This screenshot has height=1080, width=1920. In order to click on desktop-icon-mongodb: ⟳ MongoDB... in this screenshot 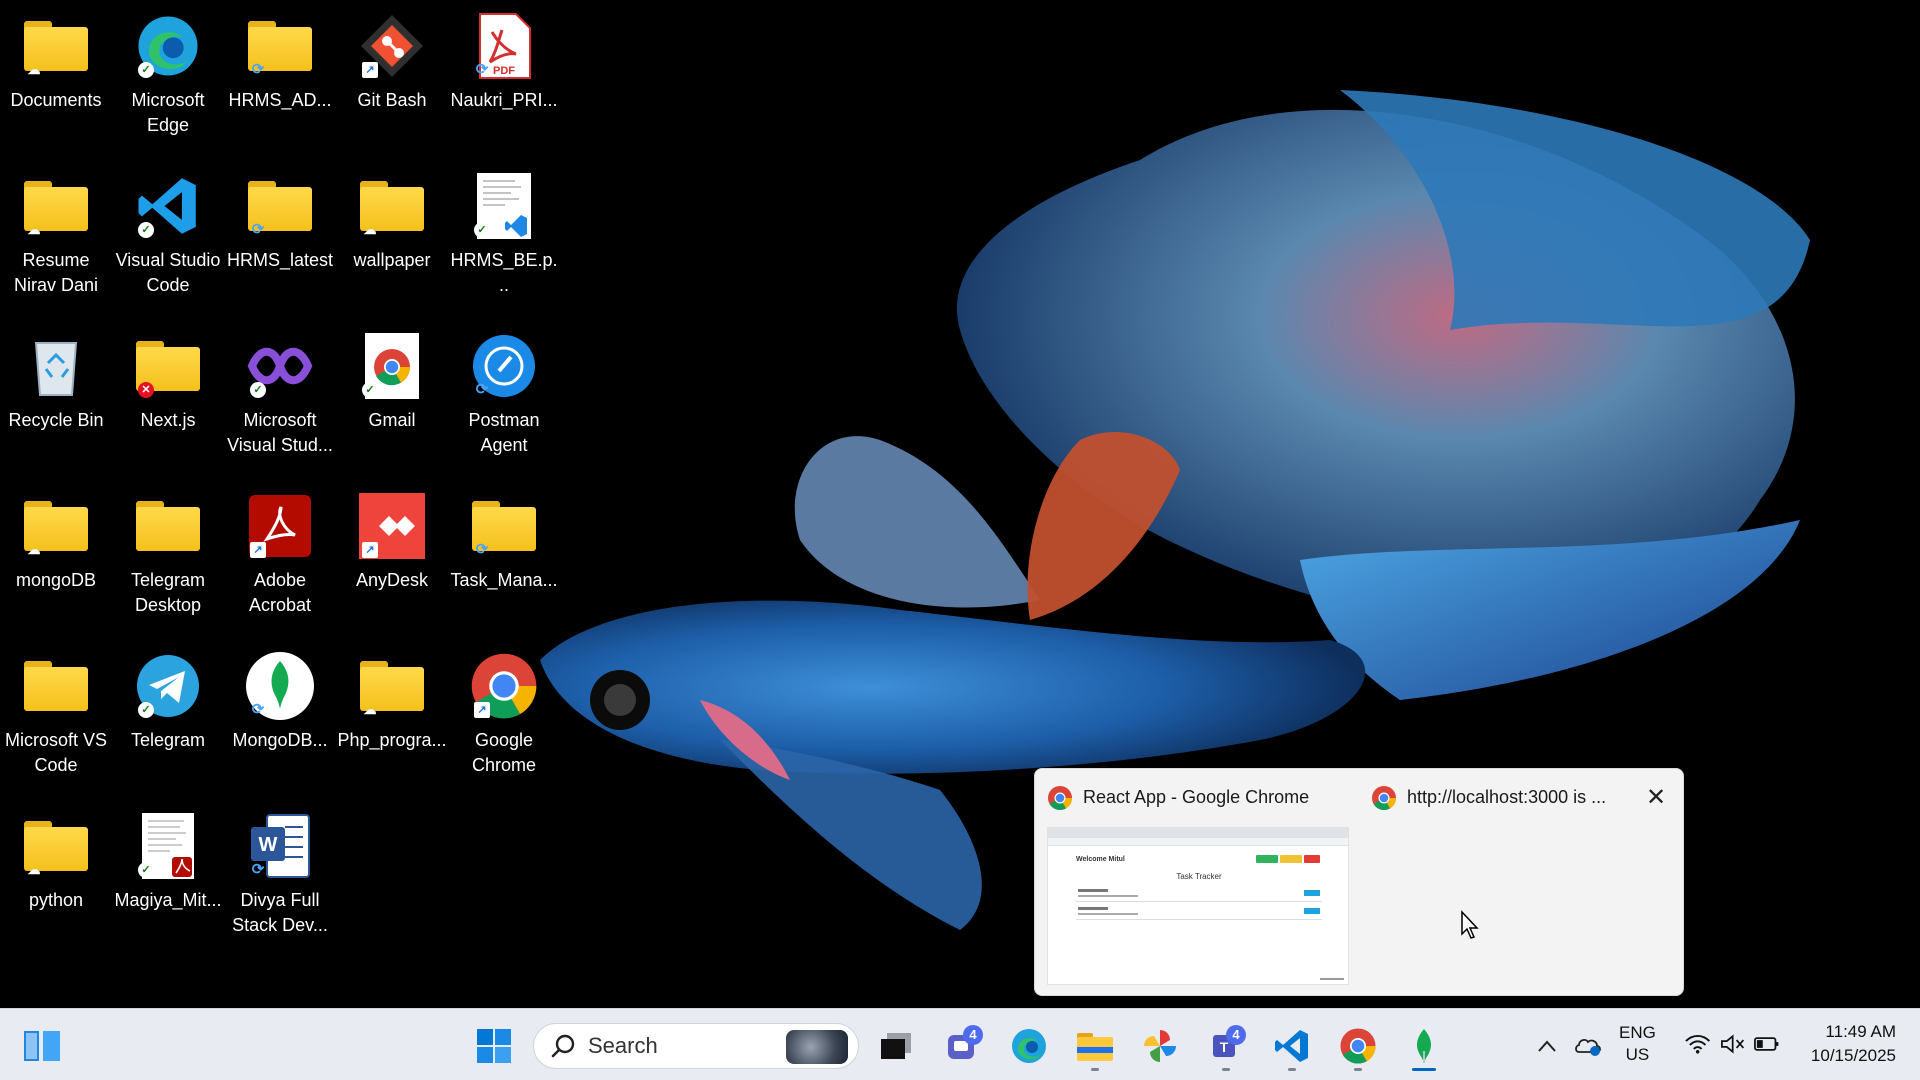, I will do `click(280, 719)`.